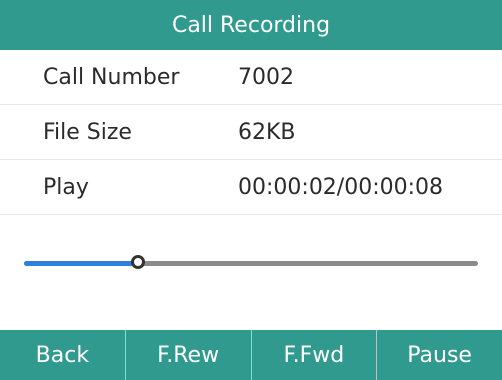 The image size is (502, 380). I want to click on fast-rewind-button: F.Rew, so click(189, 355).